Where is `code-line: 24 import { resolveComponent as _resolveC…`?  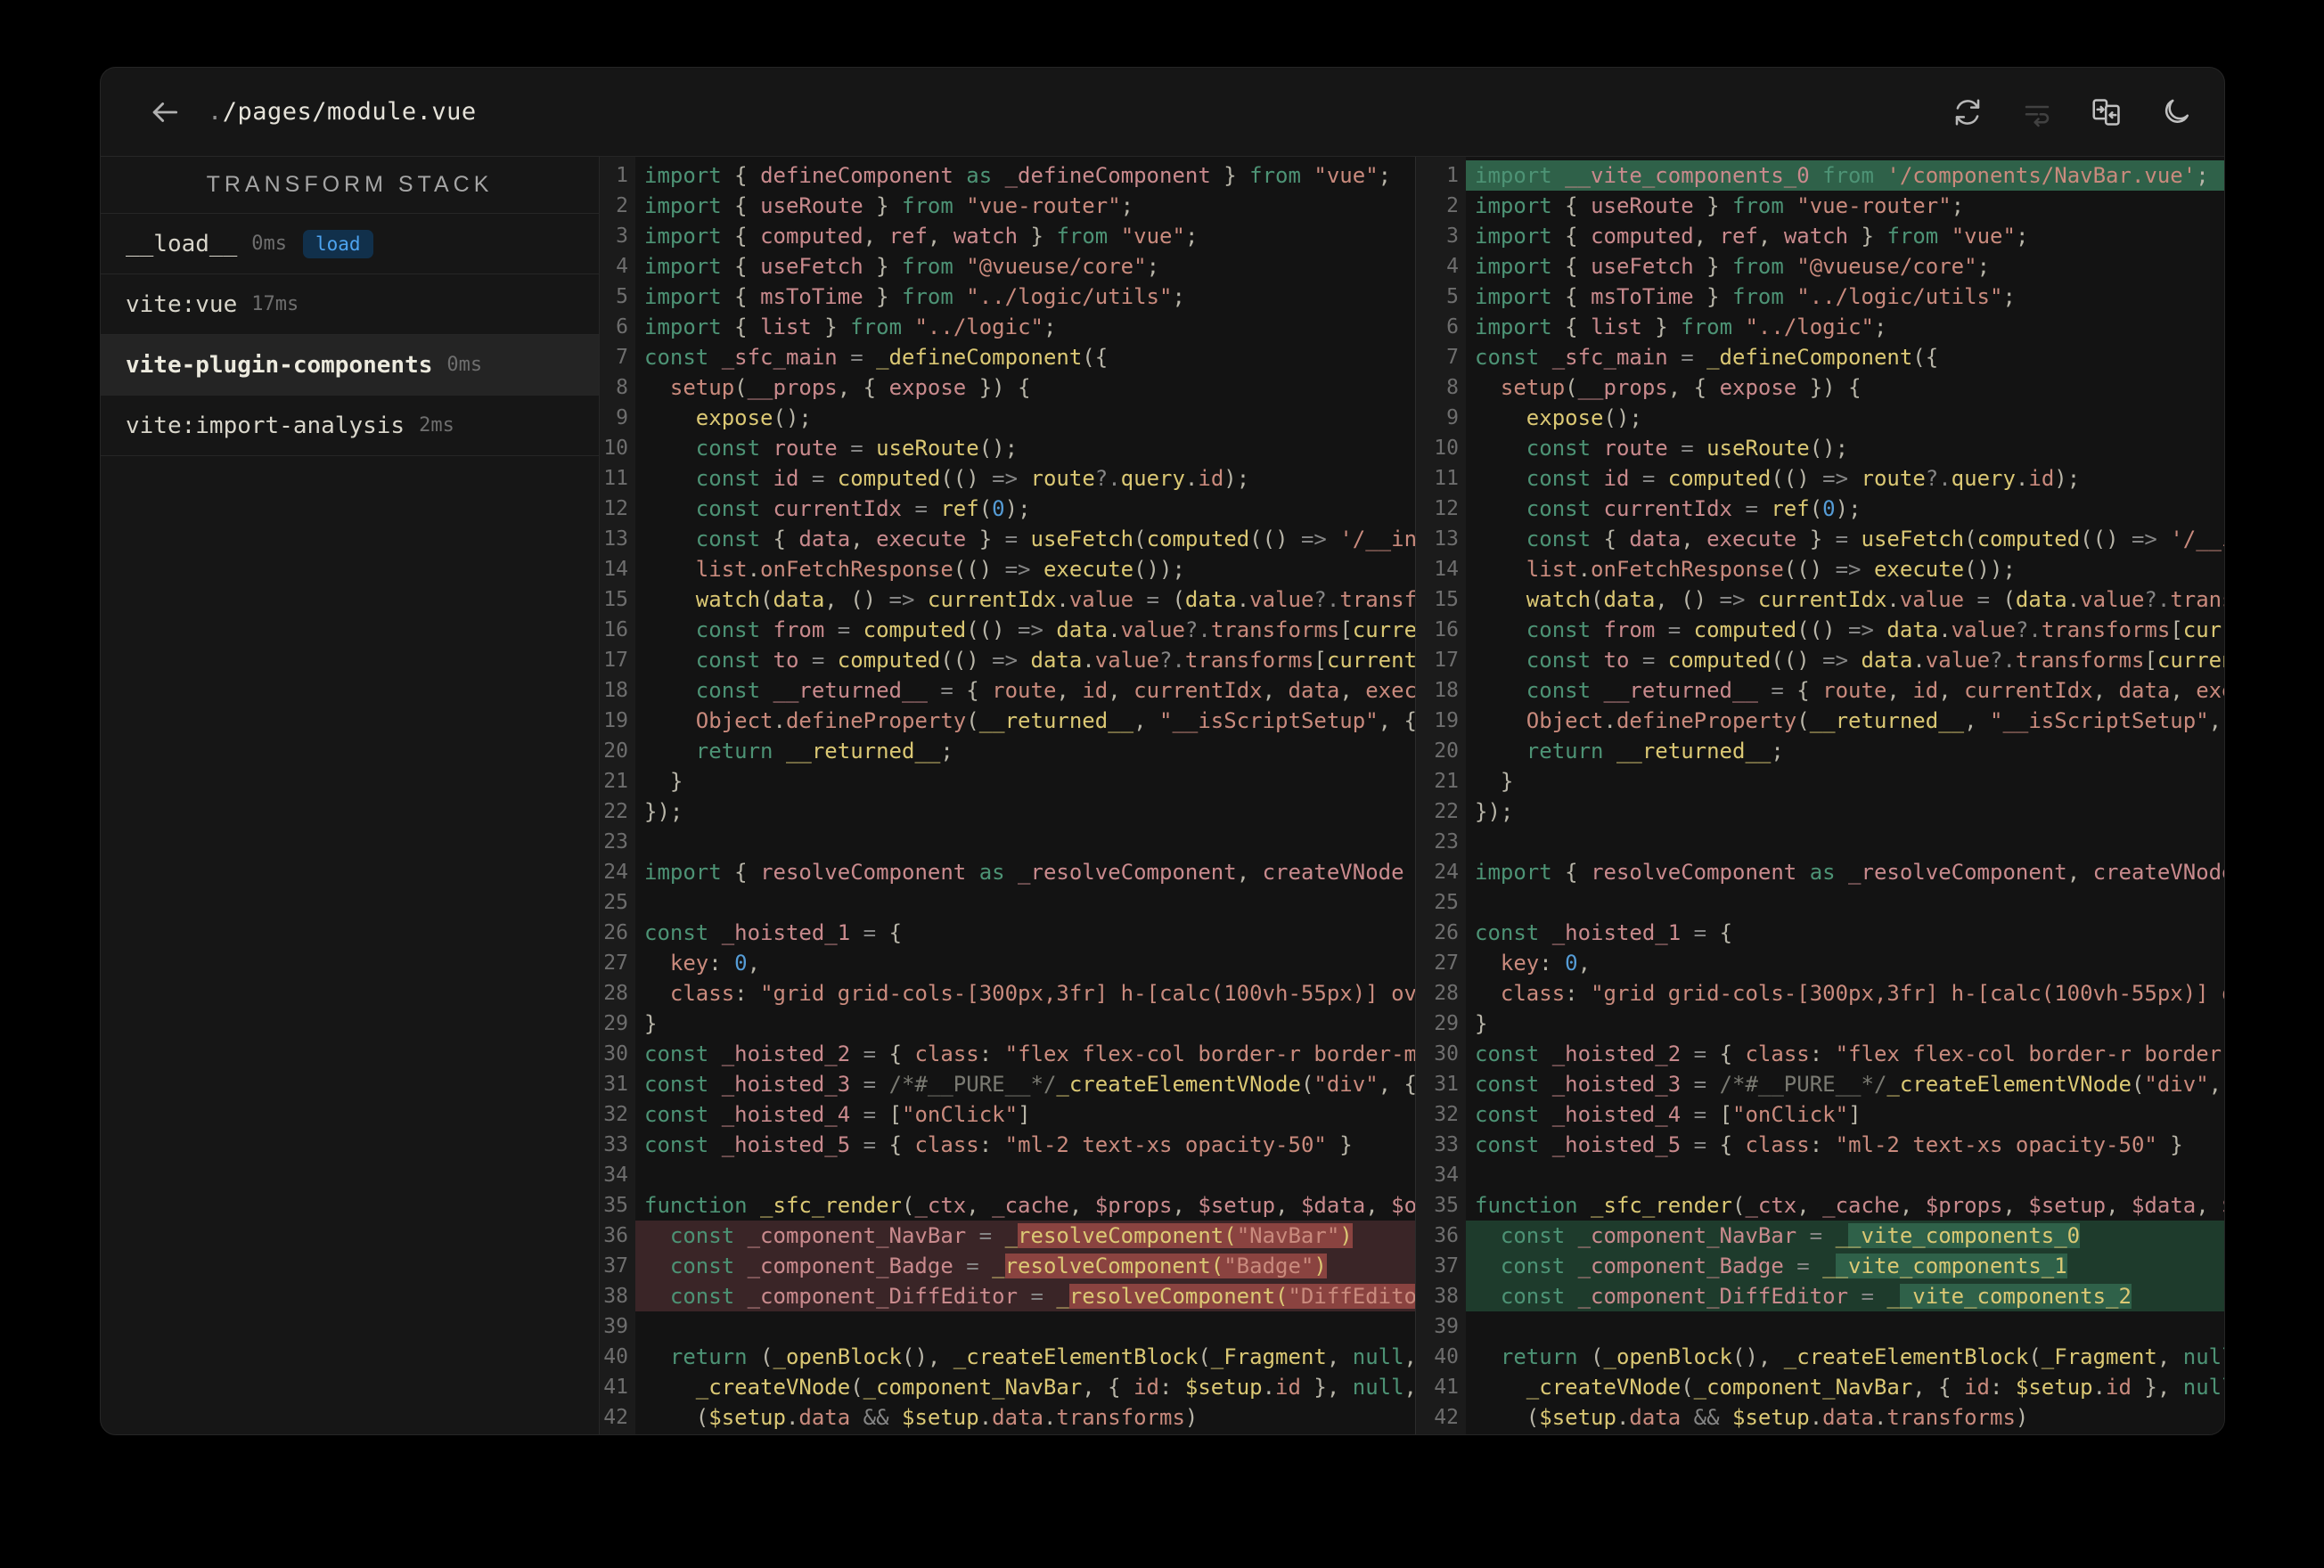 code-line: 24 import { resolveComponent as _resolveC… is located at coordinates (1820, 872).